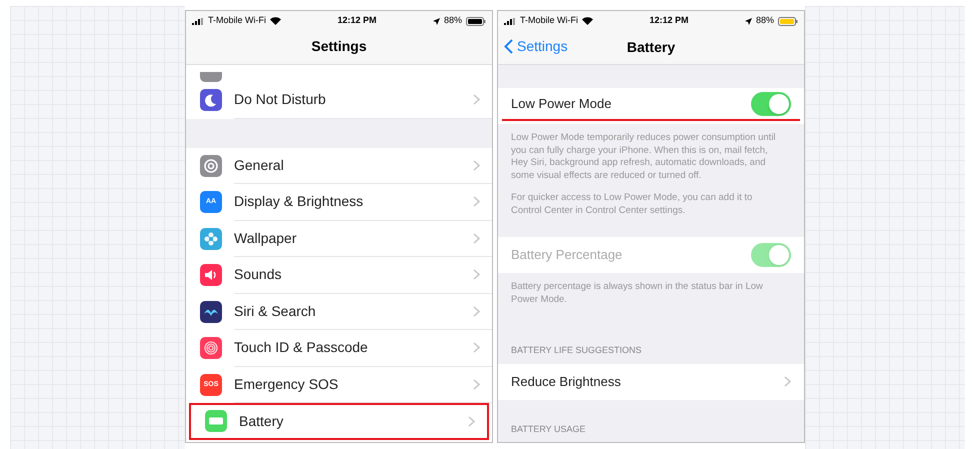 This screenshot has height=449, width=972. I want to click on row-label: Wallpaper, so click(266, 238).